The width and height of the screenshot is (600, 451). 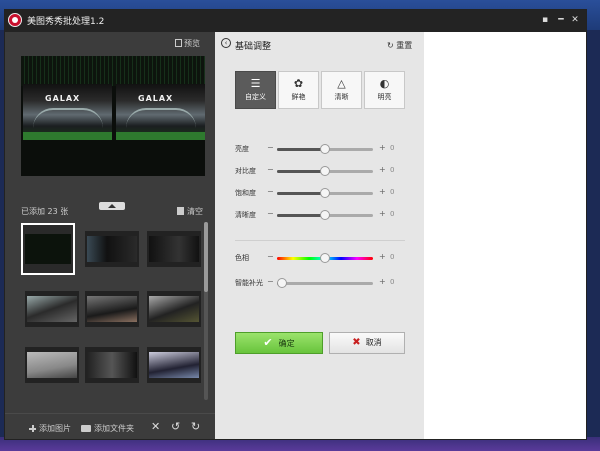 I want to click on saturation-slider-row: 饱和度 − + 0, so click(x=320, y=193).